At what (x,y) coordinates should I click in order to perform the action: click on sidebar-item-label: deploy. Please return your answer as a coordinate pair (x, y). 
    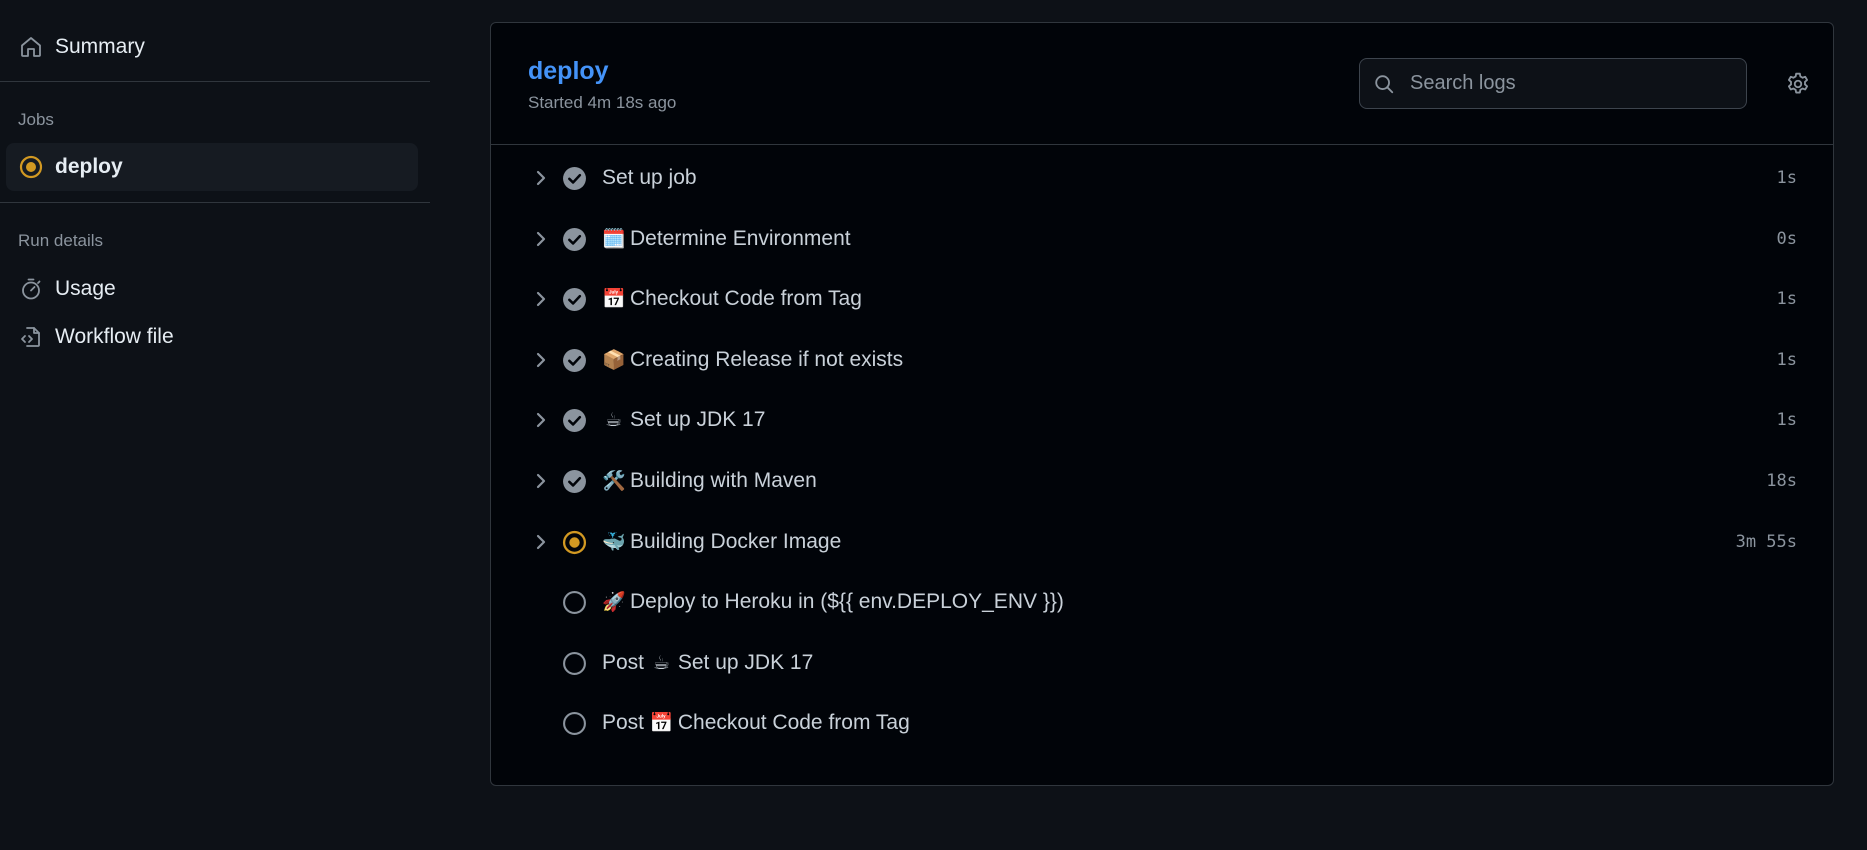
    Looking at the image, I should click on (89, 166).